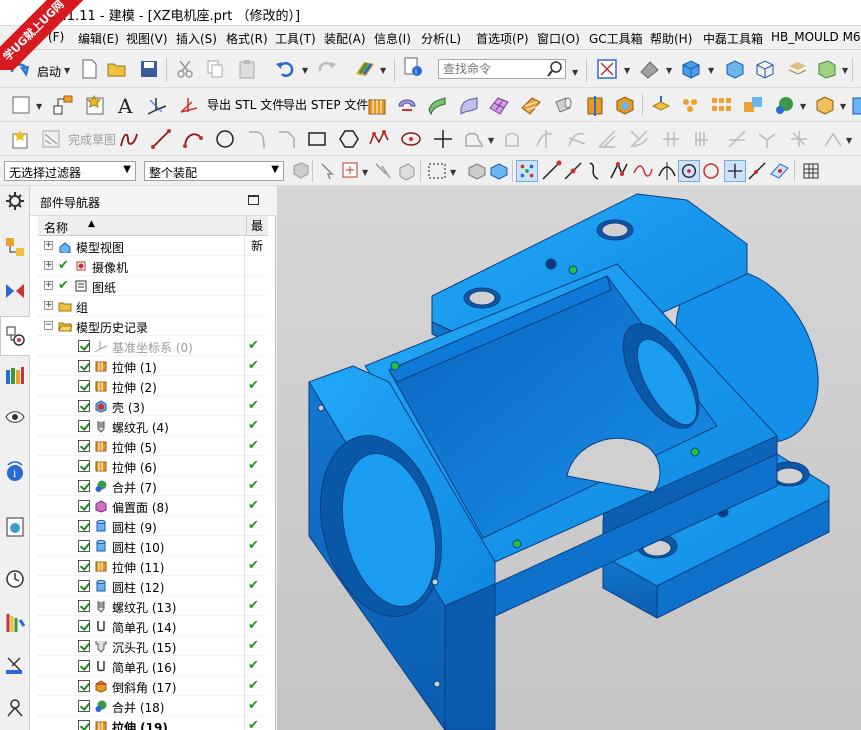 The width and height of the screenshot is (861, 730). What do you see at coordinates (317, 139) in the screenshot?
I see `rectangle-icon` at bounding box center [317, 139].